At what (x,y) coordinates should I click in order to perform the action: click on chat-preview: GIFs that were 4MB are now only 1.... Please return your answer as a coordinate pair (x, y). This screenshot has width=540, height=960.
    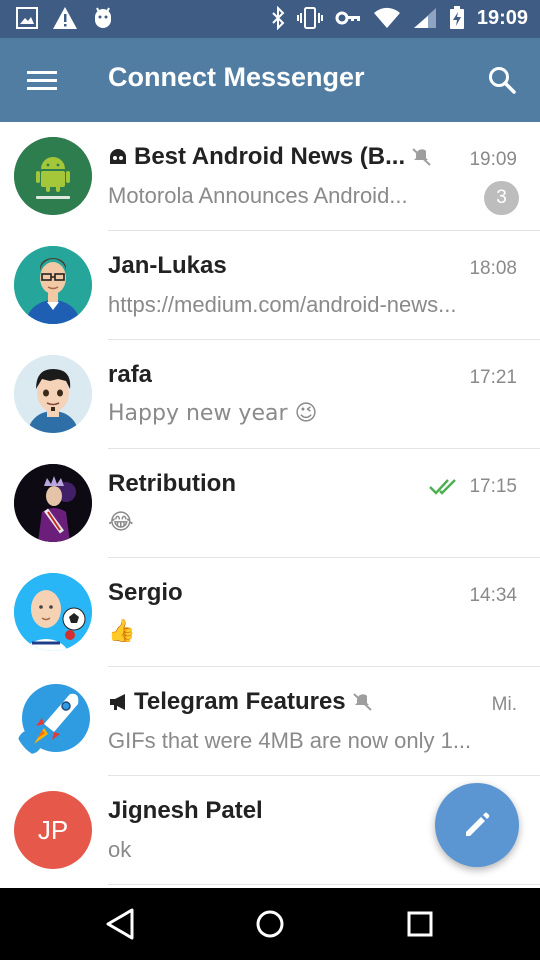
    Looking at the image, I should click on (290, 740).